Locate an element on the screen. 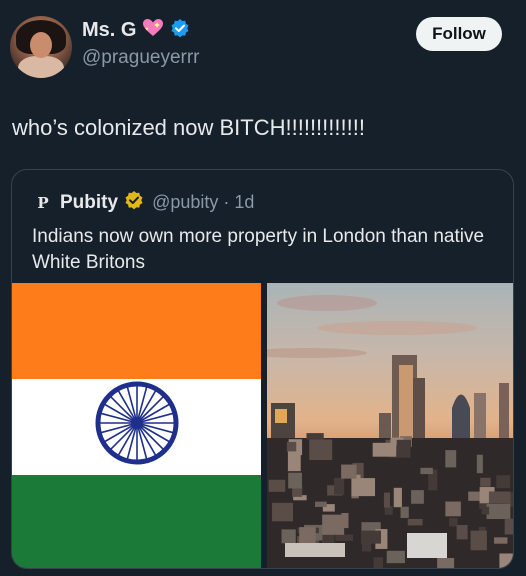 The height and width of the screenshot is (576, 526). flag-green-stripe is located at coordinates (136, 521).